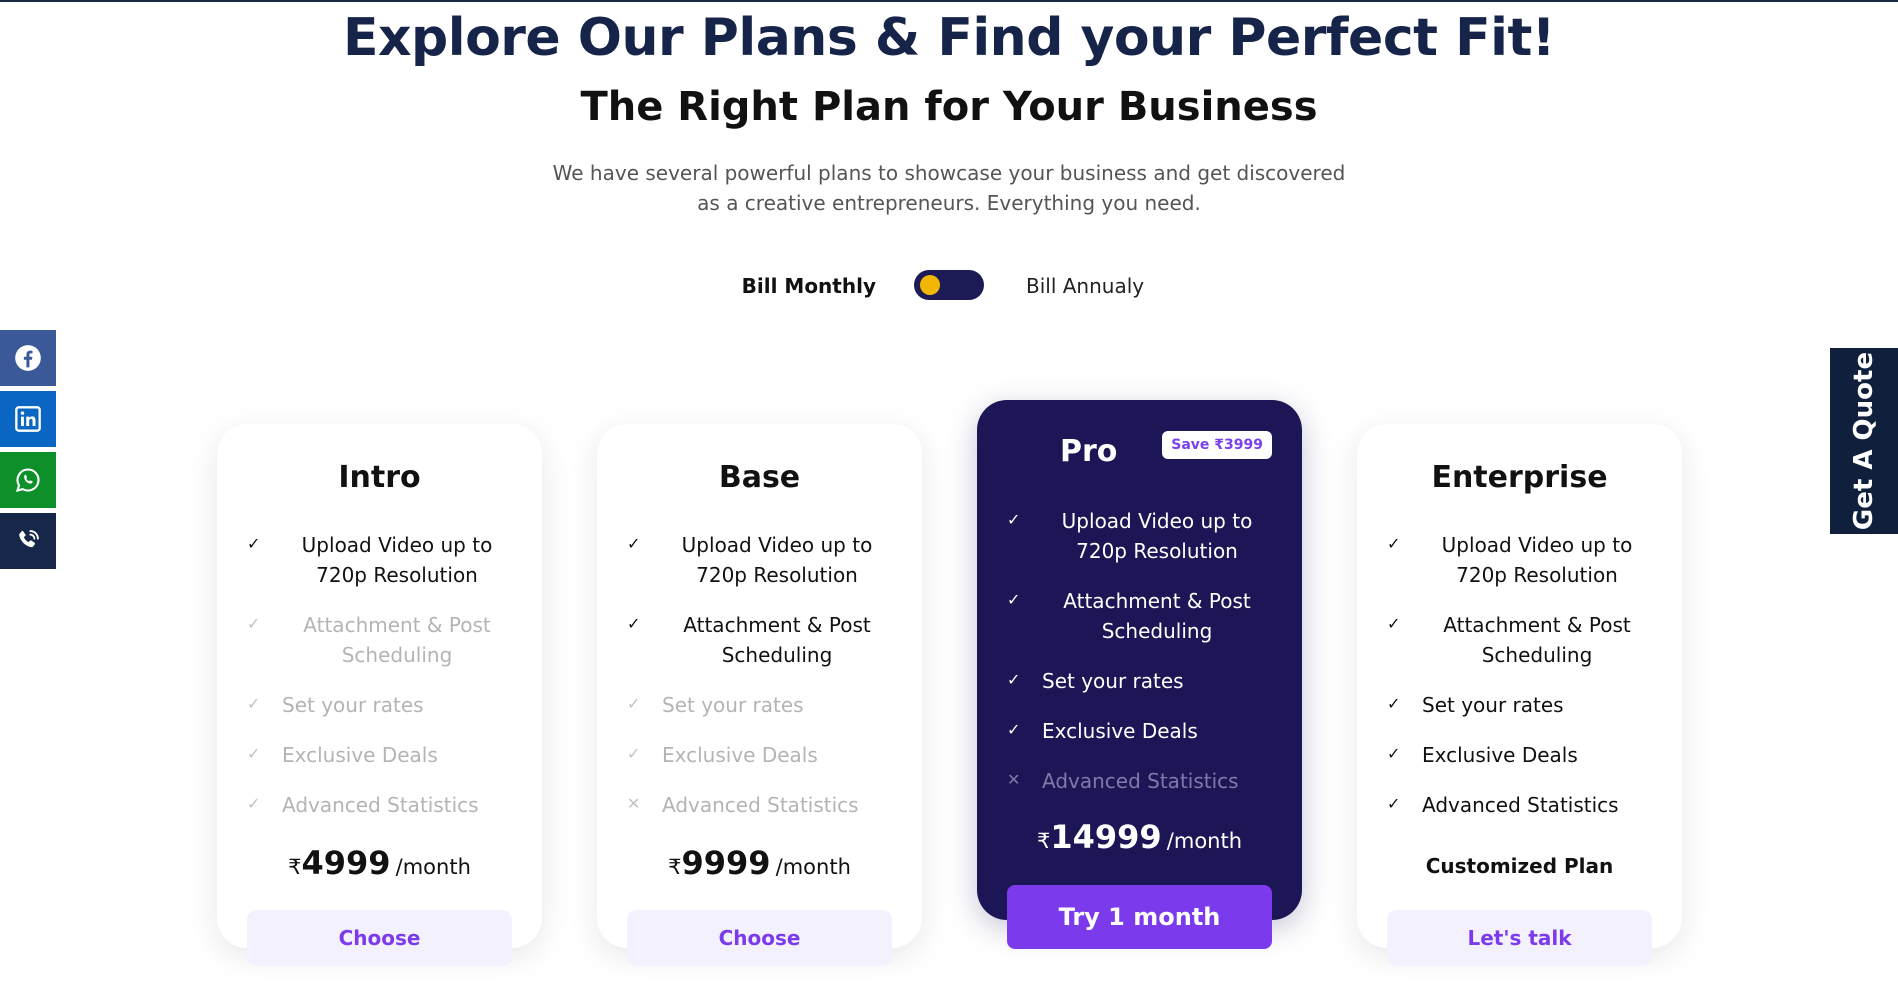 This screenshot has width=1898, height=986. I want to click on get-a-quote-tab: Get A Quote, so click(1864, 441).